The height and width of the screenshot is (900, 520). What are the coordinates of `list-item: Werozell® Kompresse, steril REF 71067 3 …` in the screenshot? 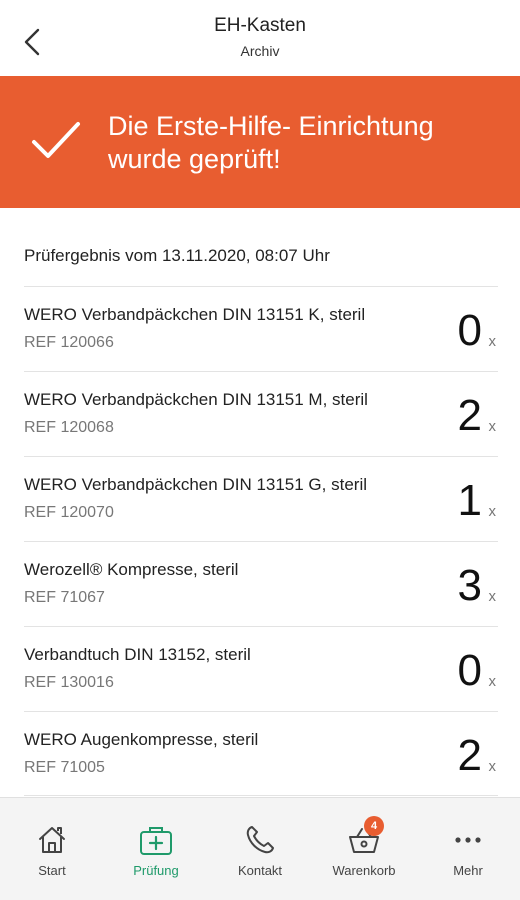 It's located at (261, 583).